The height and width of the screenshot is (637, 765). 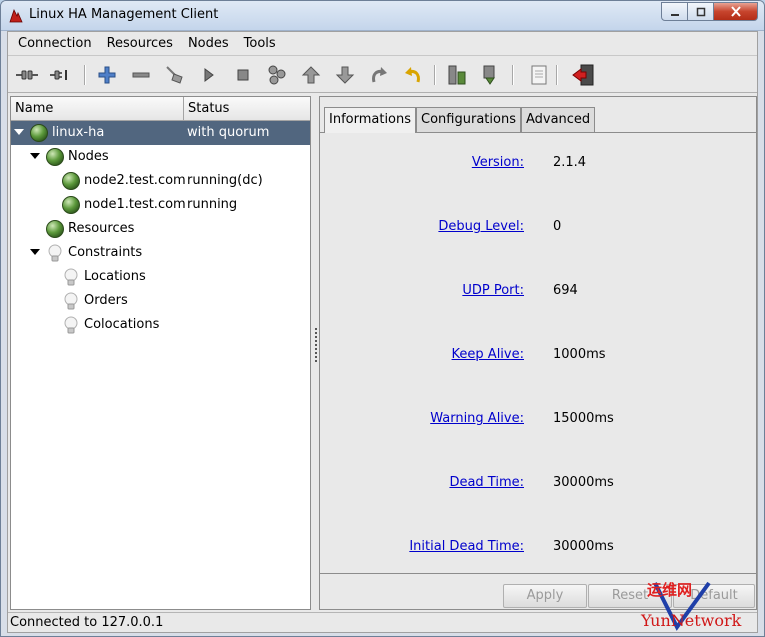 What do you see at coordinates (160, 301) in the screenshot?
I see `tree-row-orders: Orders` at bounding box center [160, 301].